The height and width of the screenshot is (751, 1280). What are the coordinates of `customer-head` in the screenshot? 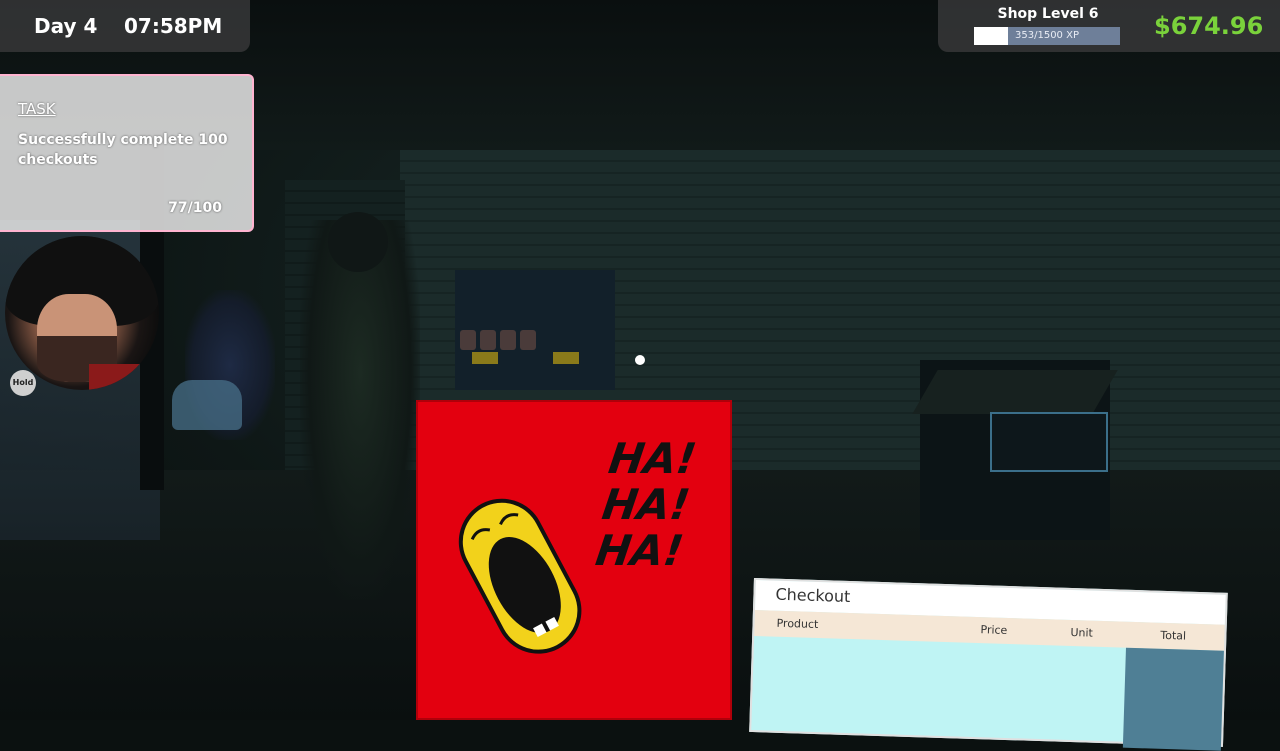 It's located at (358, 242).